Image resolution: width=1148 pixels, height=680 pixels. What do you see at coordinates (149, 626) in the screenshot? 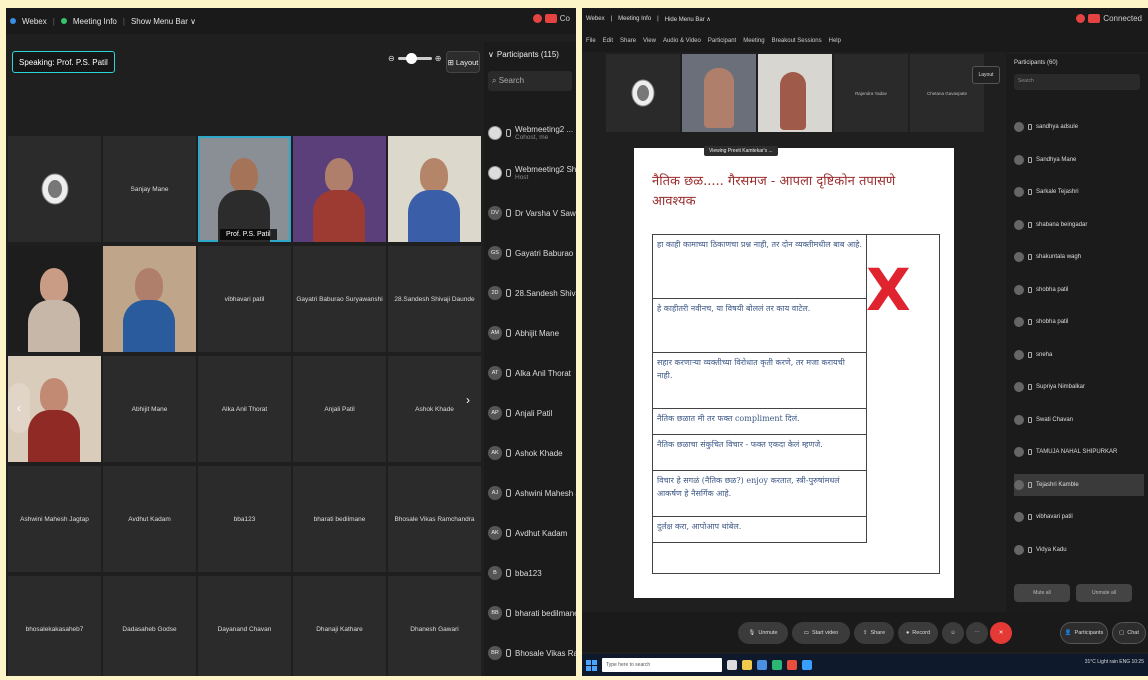
I see `participant-tile: Dadasaheb Godse` at bounding box center [149, 626].